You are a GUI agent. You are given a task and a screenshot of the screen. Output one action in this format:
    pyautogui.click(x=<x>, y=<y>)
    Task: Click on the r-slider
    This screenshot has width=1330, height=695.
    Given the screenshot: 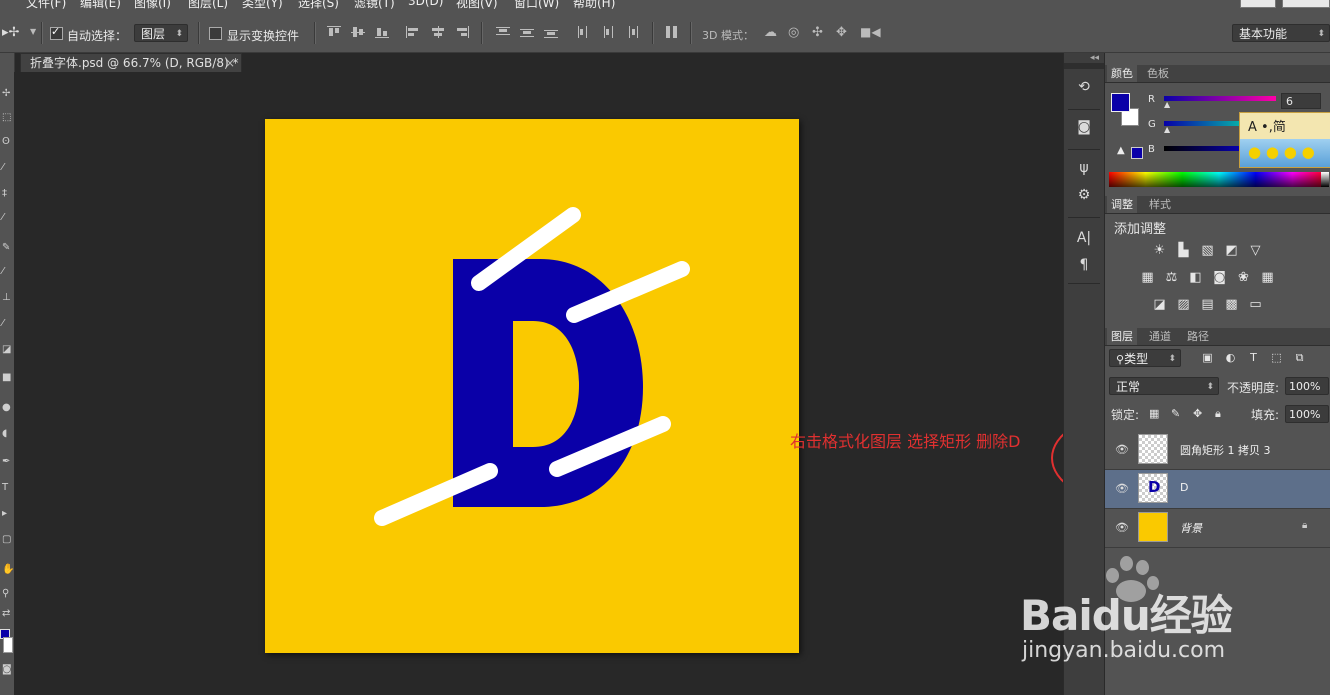 What is the action you would take?
    pyautogui.click(x=1220, y=98)
    